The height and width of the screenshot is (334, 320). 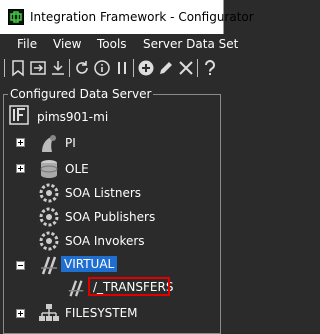 What do you see at coordinates (146, 68) in the screenshot?
I see `add-icon` at bounding box center [146, 68].